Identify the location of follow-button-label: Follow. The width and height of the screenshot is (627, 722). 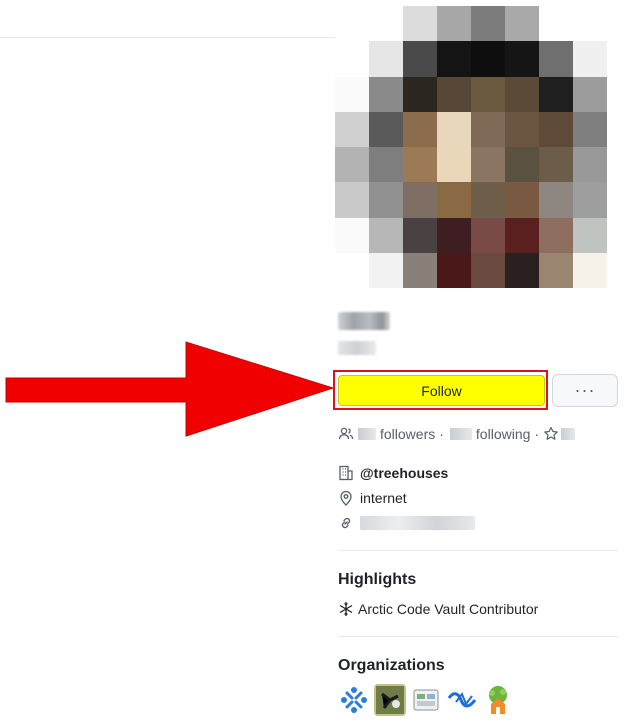
(441, 390).